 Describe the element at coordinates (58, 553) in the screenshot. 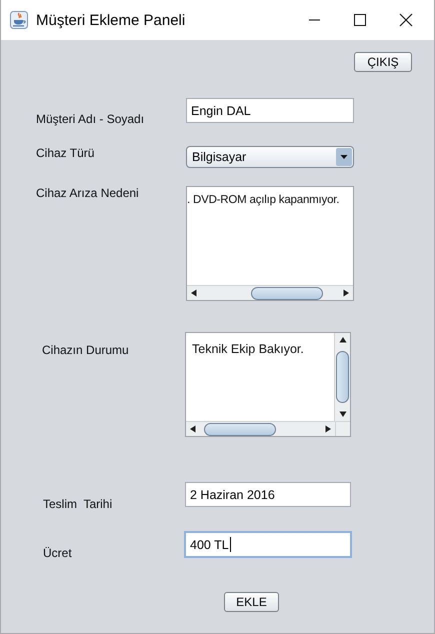

I see `field-label: Ücret` at that location.